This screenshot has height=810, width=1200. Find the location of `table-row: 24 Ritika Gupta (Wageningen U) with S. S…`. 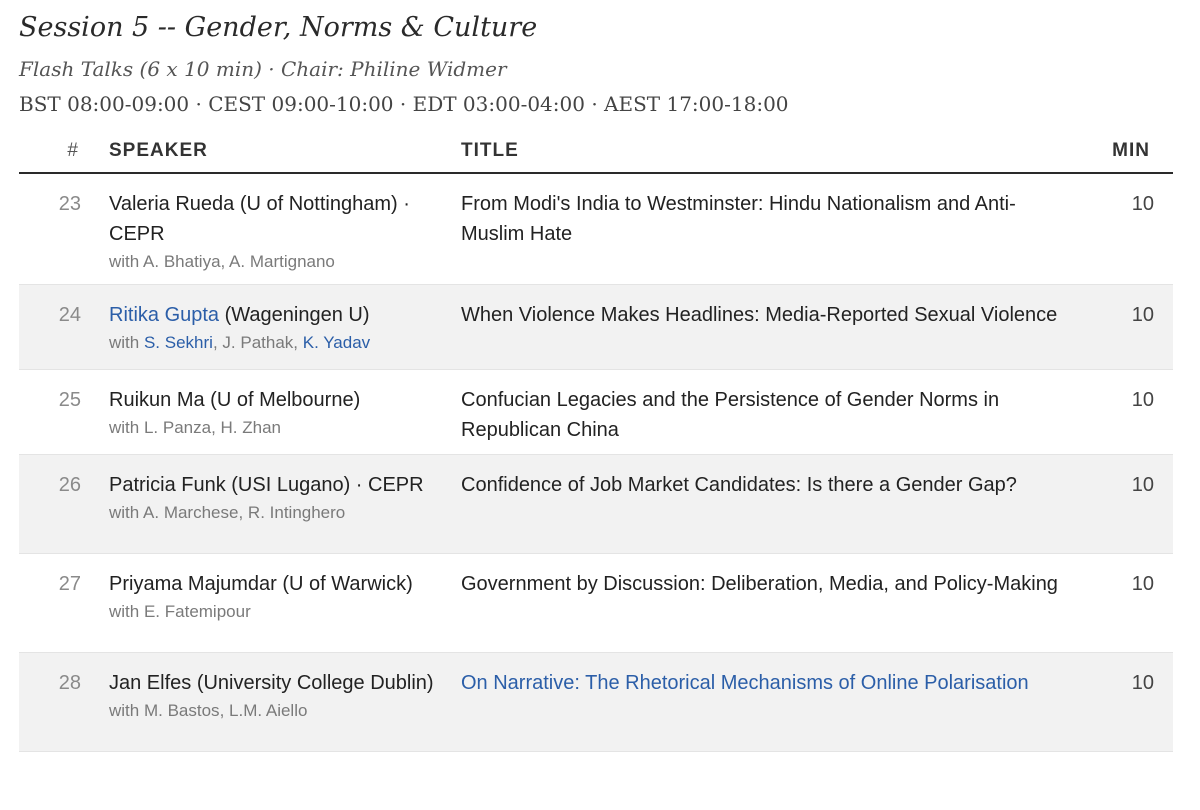

table-row: 24 Ritika Gupta (Wageningen U) with S. S… is located at coordinates (596, 327).